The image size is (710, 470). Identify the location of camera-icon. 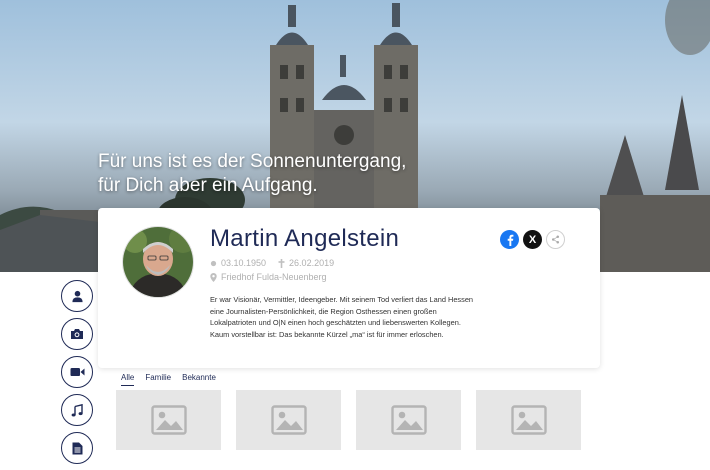
(77, 334).